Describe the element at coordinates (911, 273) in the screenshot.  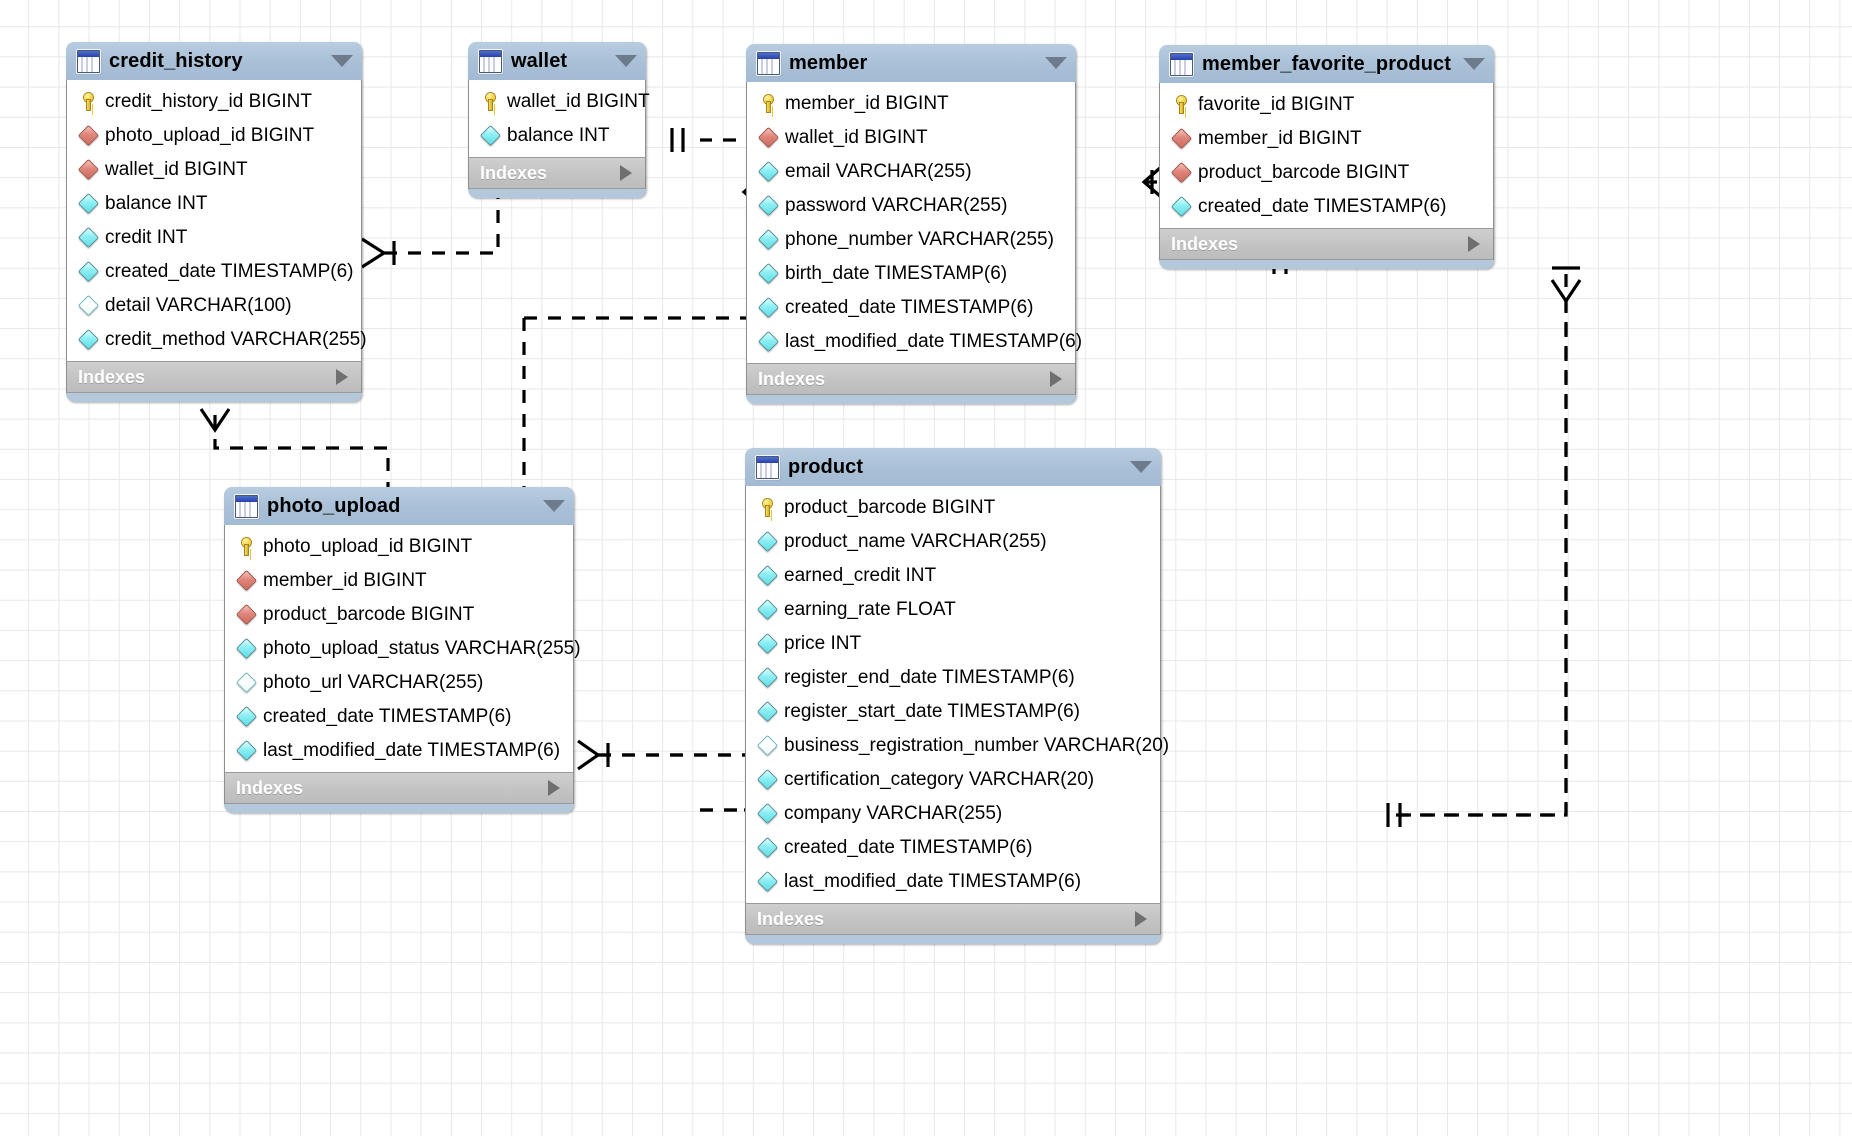
I see `column-row: birth_date TIMESTAMP(6)` at that location.